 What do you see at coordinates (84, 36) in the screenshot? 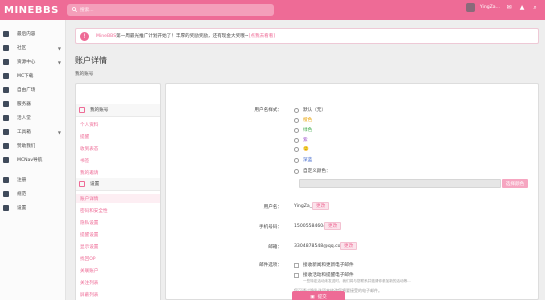
I see `megaphone-icon: !` at bounding box center [84, 36].